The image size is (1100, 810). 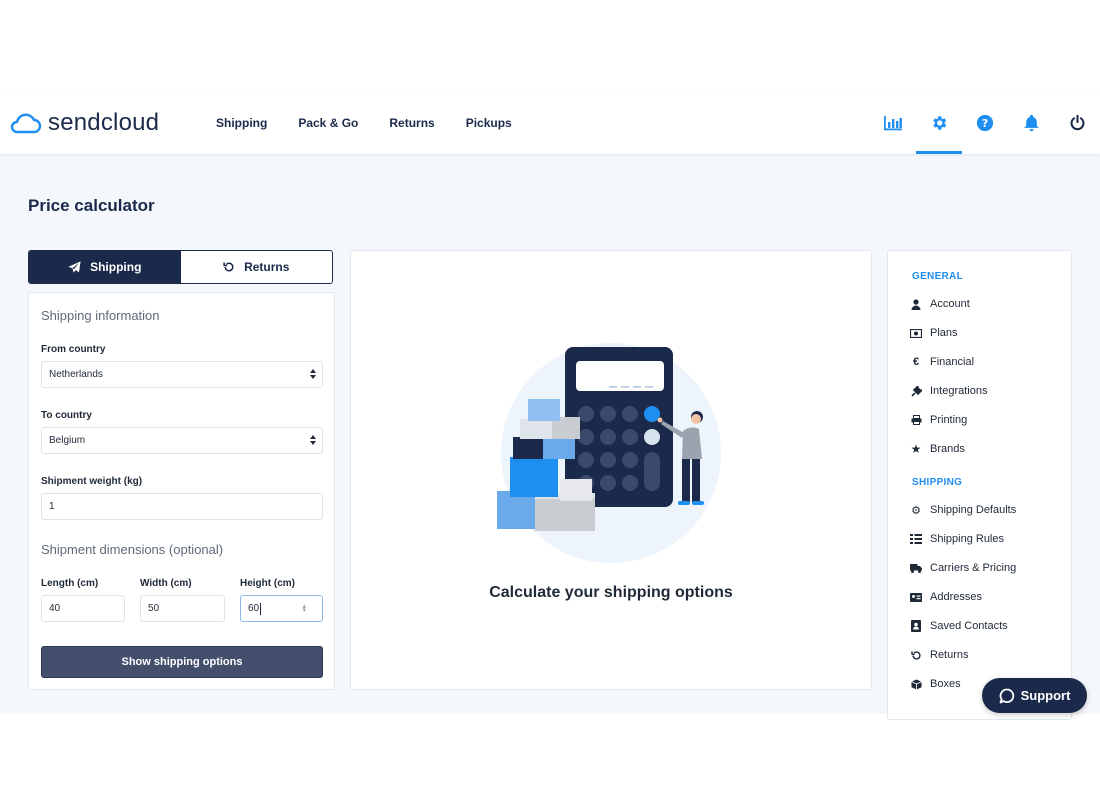 I want to click on analytics-button, so click(x=893, y=123).